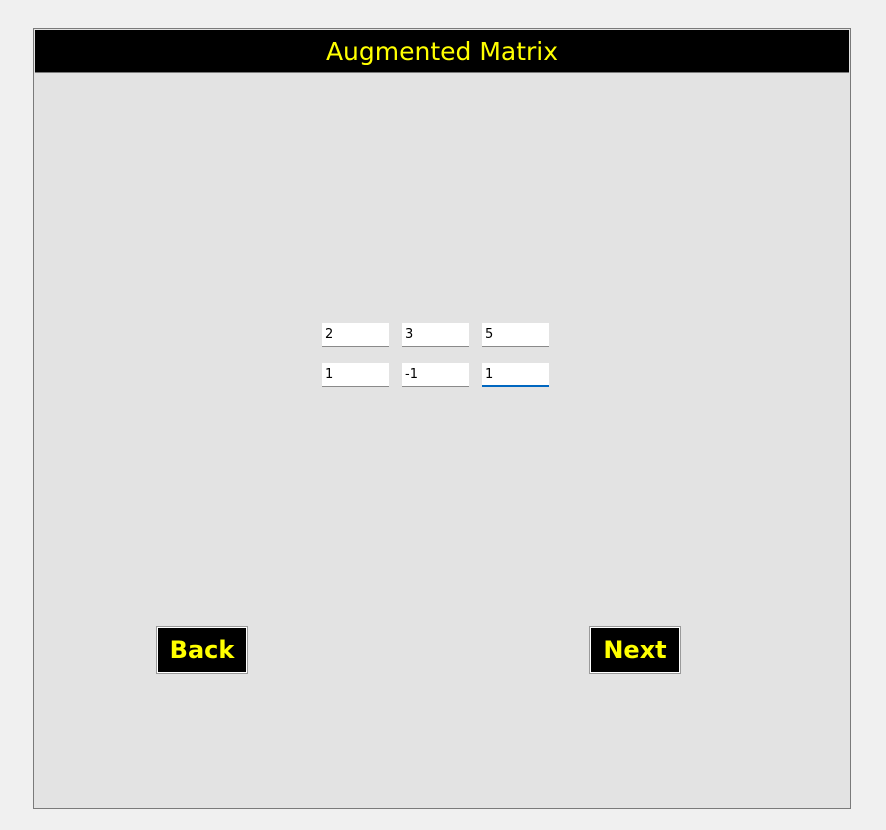  I want to click on next-button: Next, so click(635, 650).